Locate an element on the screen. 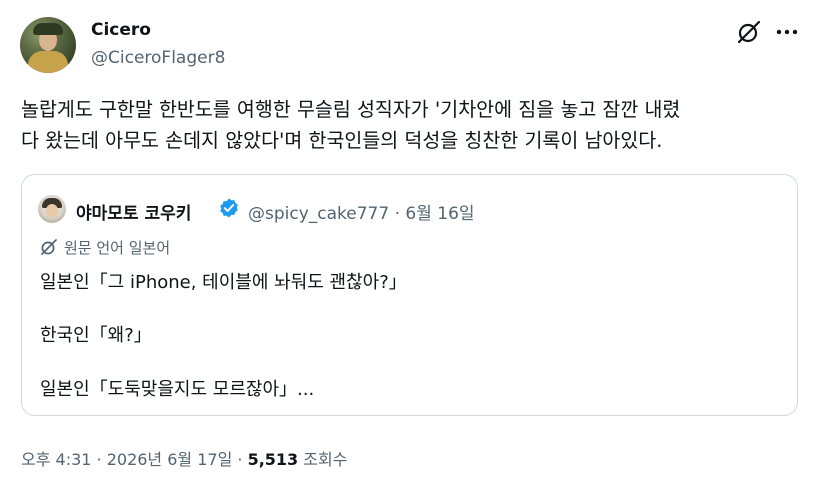  quoted-handle-date: @spicy_cake777 · 6월 16일 is located at coordinates (361, 211).